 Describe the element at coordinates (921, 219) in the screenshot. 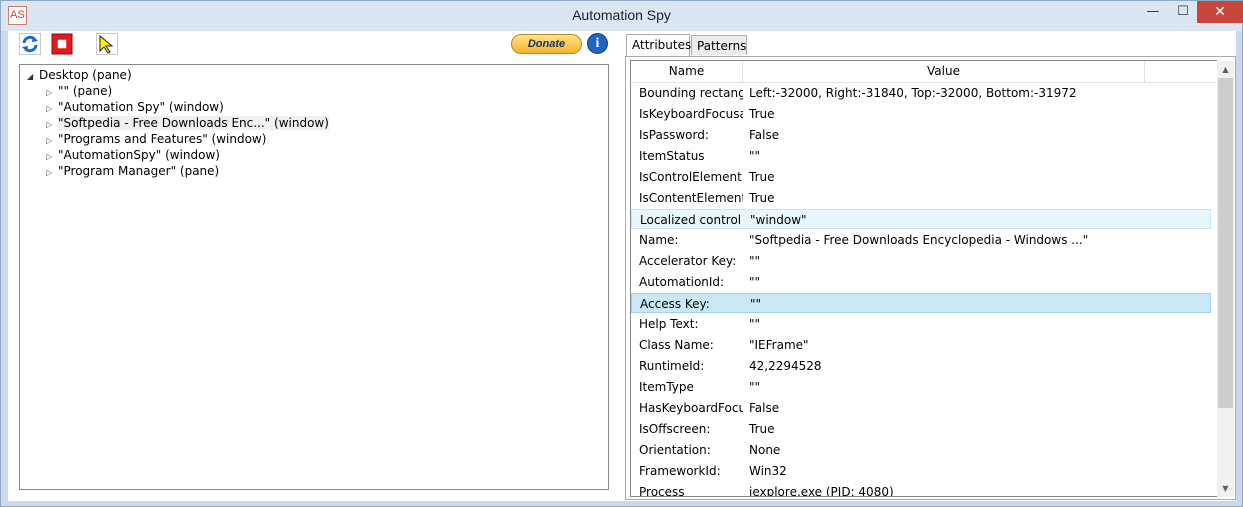

I see `table-row: Localized control type "window"` at that location.